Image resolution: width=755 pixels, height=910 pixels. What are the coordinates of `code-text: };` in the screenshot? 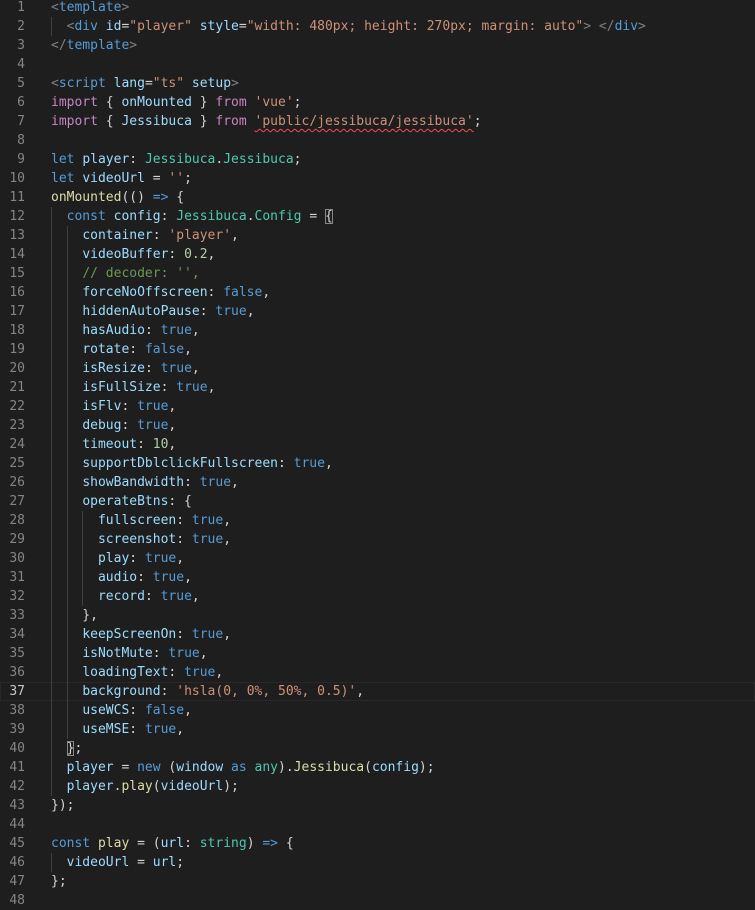 It's located at (59, 881).